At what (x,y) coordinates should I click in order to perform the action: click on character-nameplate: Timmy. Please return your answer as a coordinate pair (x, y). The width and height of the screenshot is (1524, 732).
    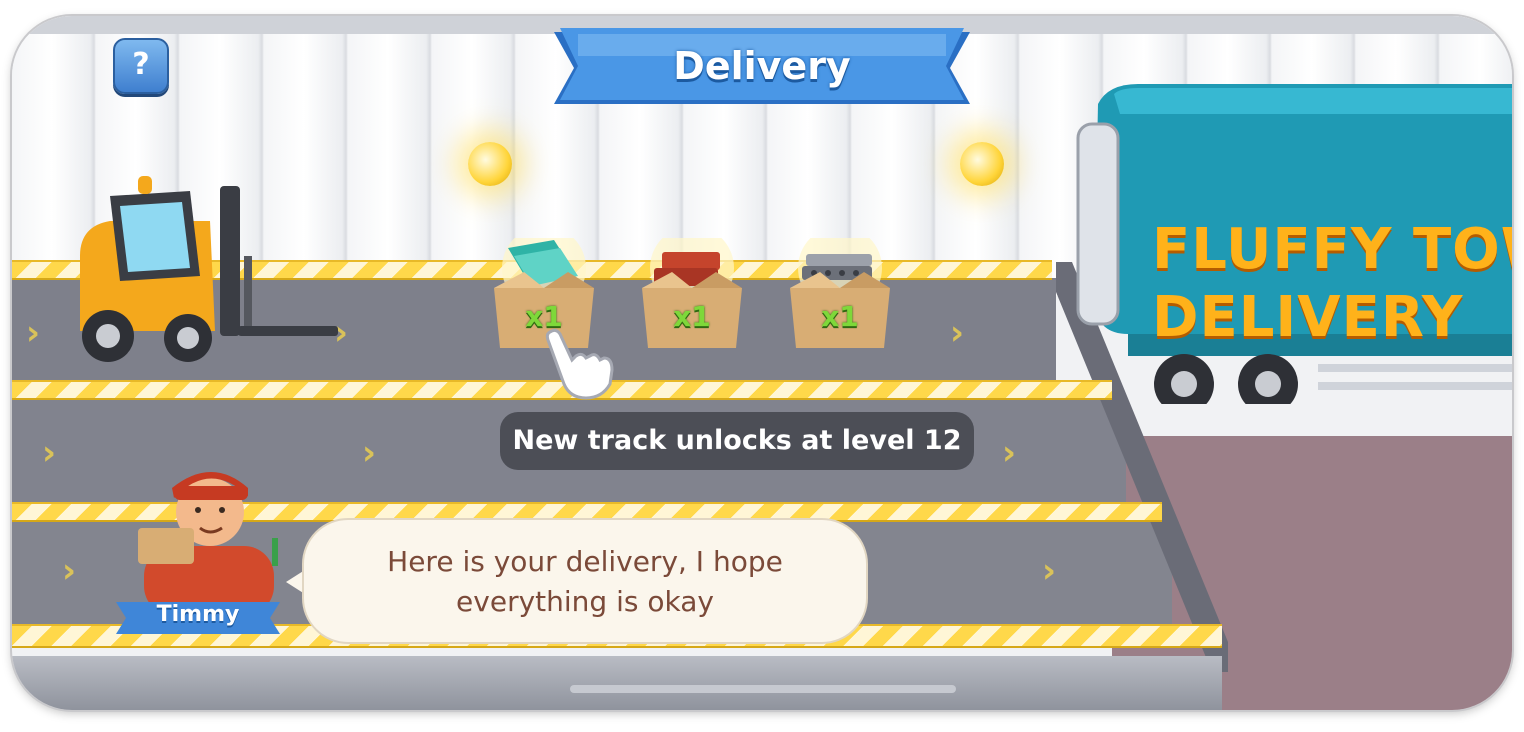
    Looking at the image, I should click on (198, 617).